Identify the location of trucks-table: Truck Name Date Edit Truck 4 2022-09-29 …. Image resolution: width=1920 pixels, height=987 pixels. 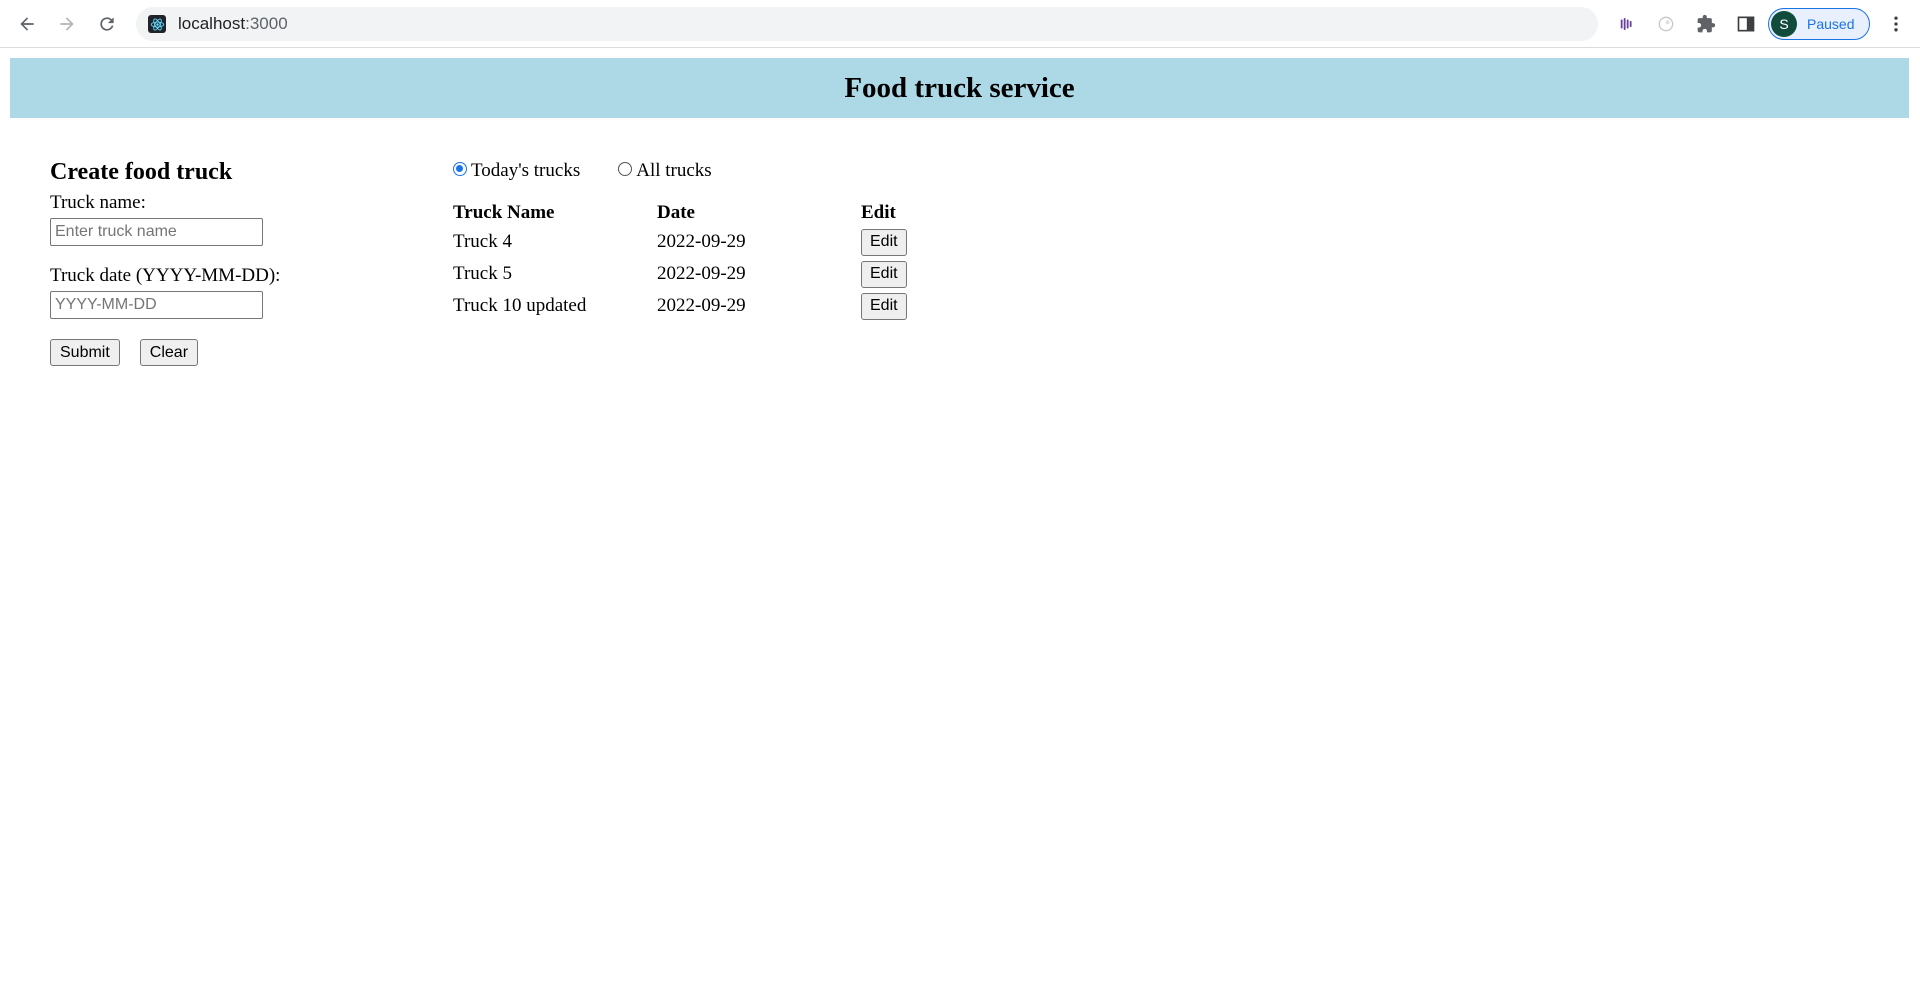
(687, 261).